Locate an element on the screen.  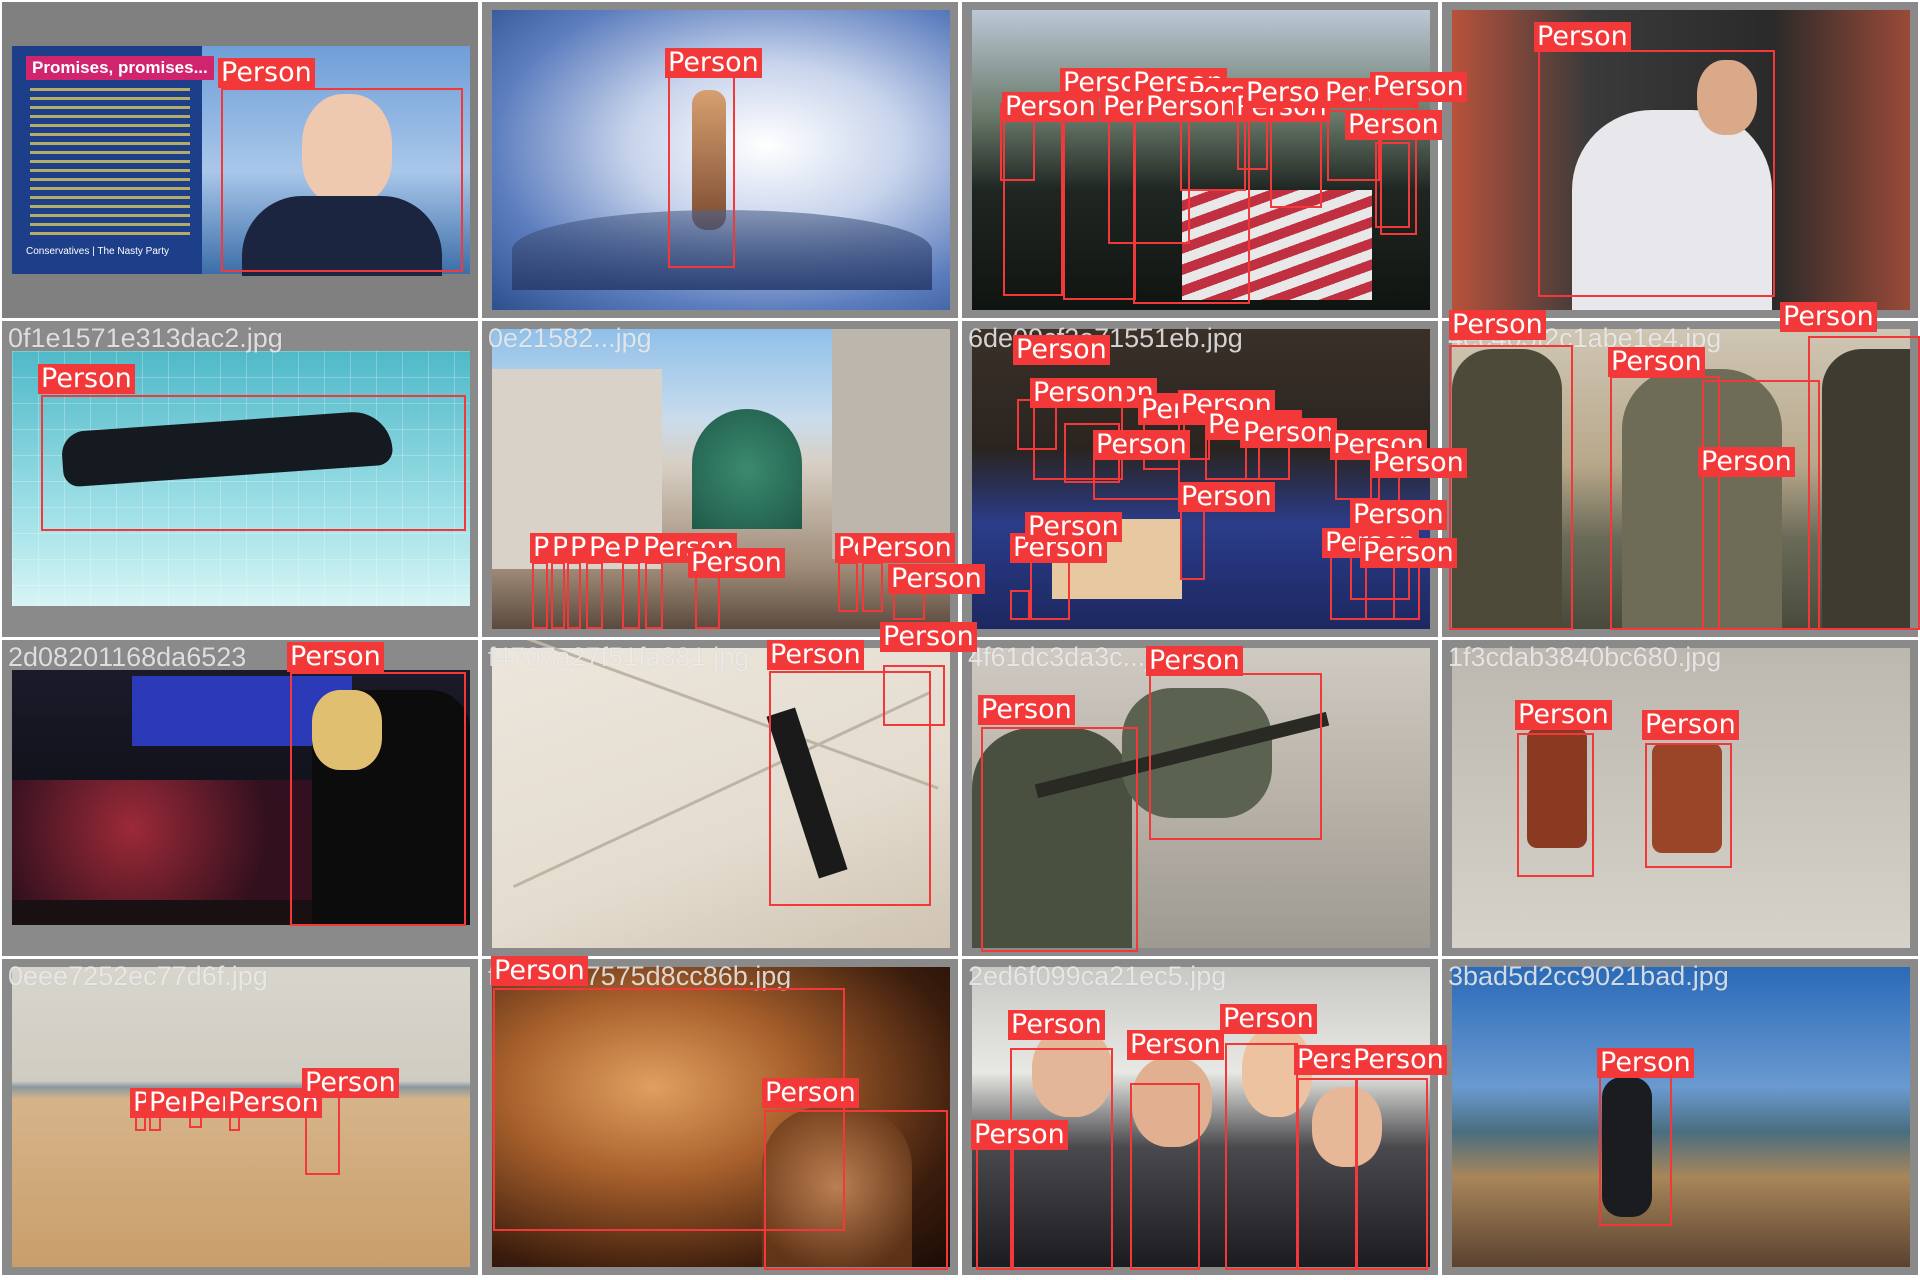
filename: f1667167575d8cc86b.jpg is located at coordinates (640, 976).